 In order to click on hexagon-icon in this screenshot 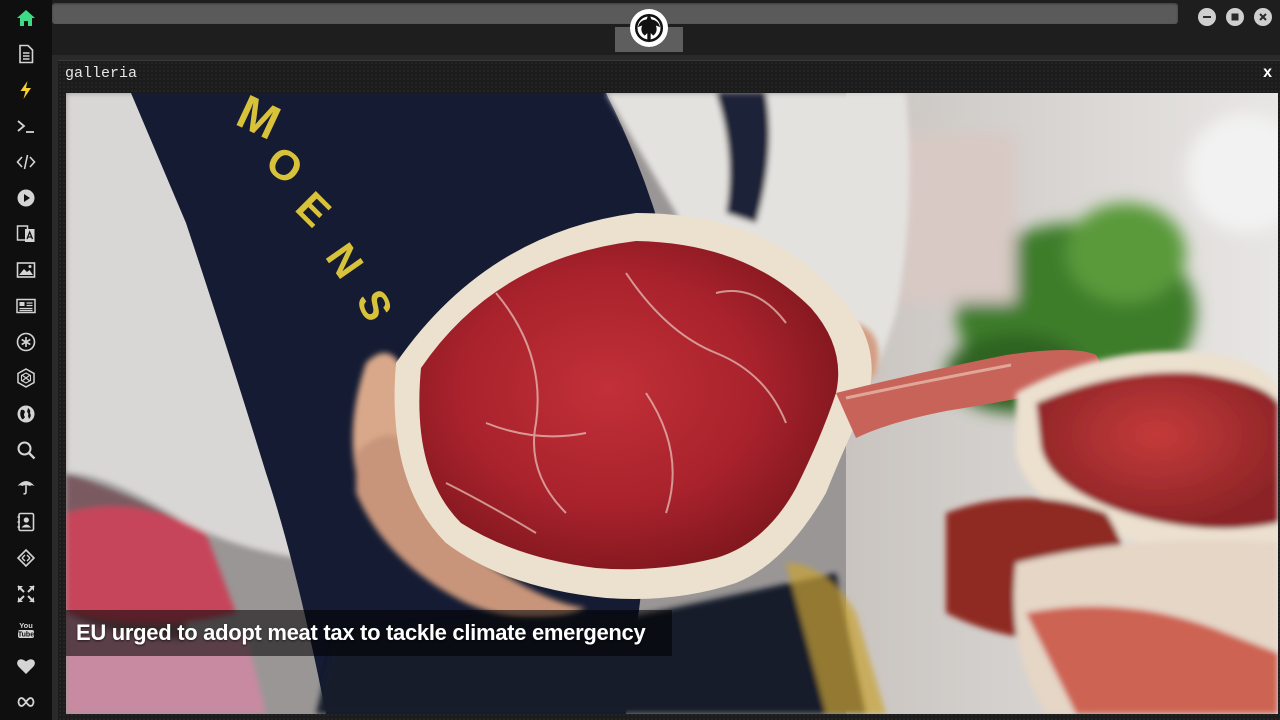, I will do `click(26, 378)`.